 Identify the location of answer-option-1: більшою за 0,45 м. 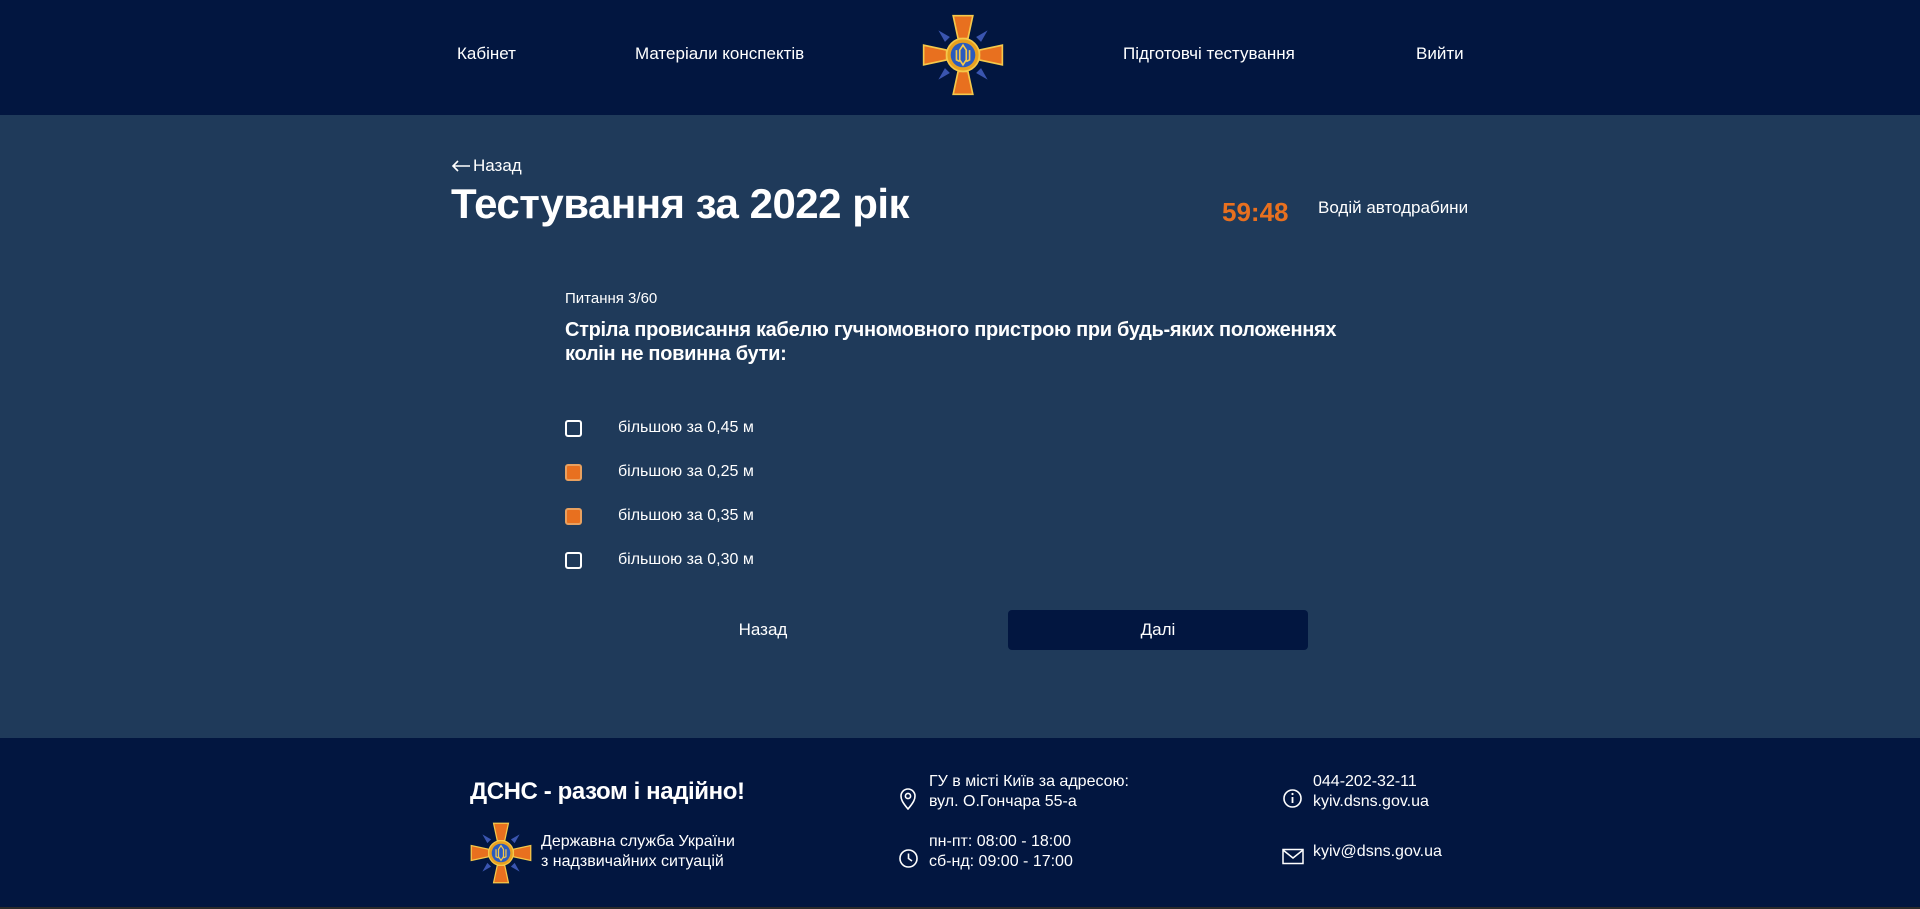
(659, 428).